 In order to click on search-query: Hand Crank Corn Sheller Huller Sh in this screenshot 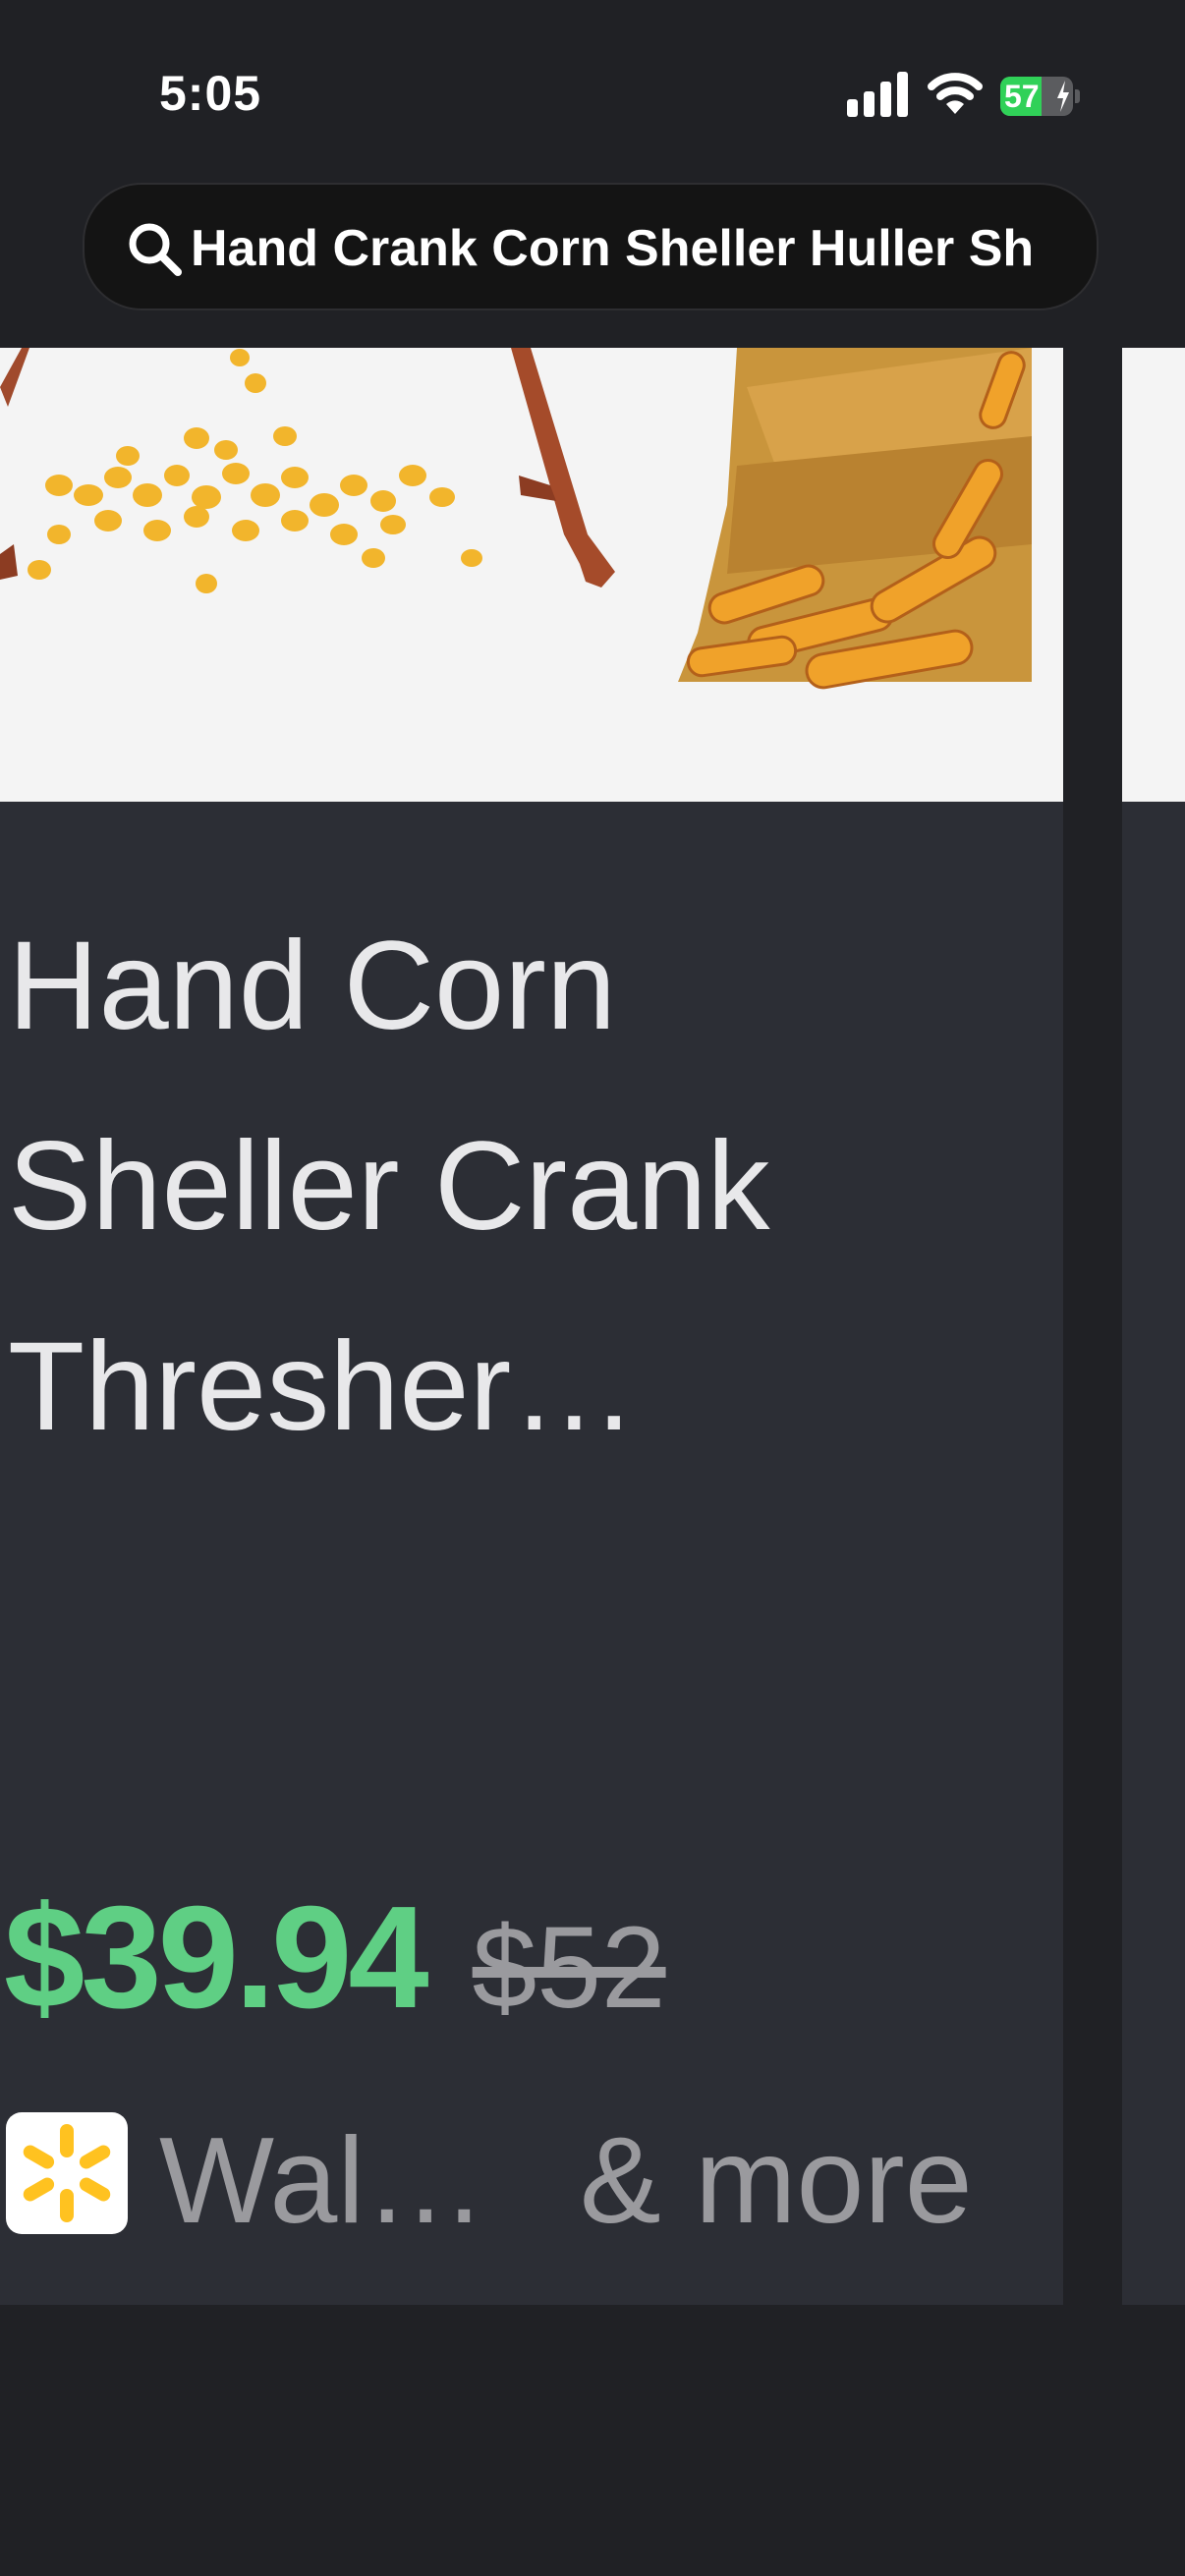, I will do `click(644, 248)`.